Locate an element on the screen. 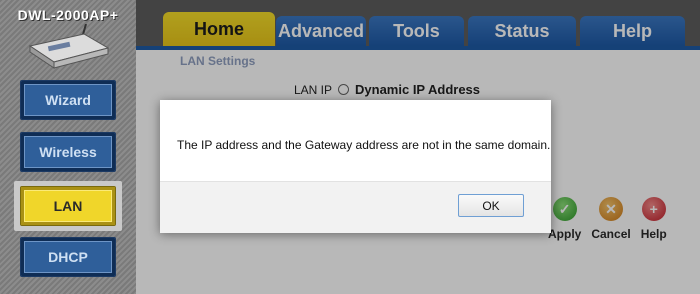 Image resolution: width=700 pixels, height=294 pixels. router-icon is located at coordinates (69, 46).